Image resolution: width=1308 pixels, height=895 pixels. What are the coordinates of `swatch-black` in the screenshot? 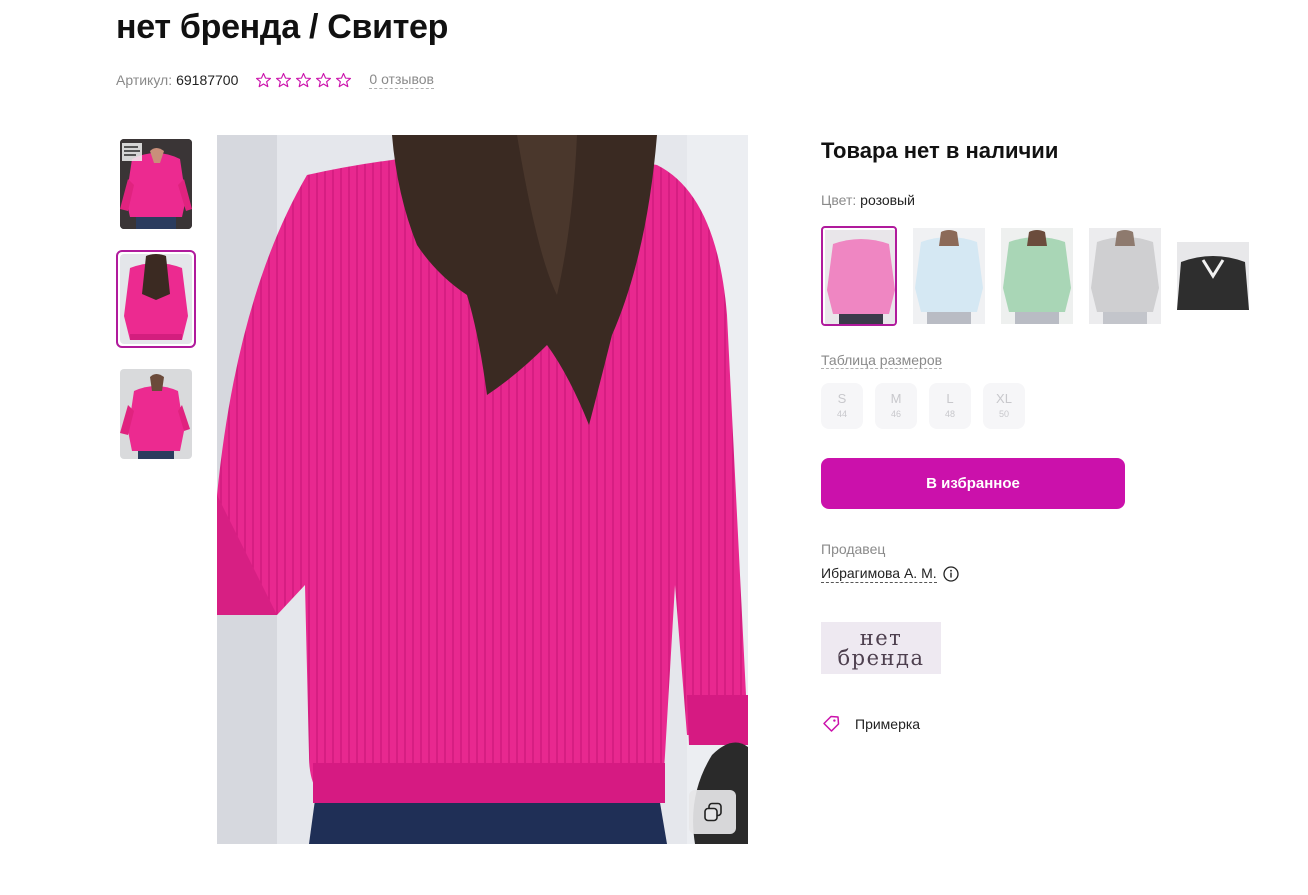 It's located at (1213, 276).